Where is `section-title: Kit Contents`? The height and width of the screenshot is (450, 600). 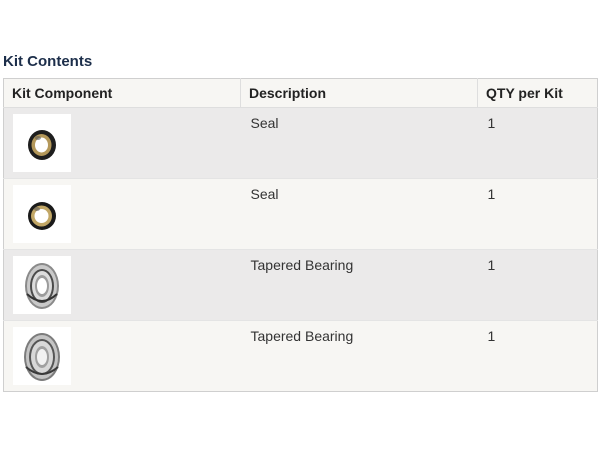 section-title: Kit Contents is located at coordinates (48, 61).